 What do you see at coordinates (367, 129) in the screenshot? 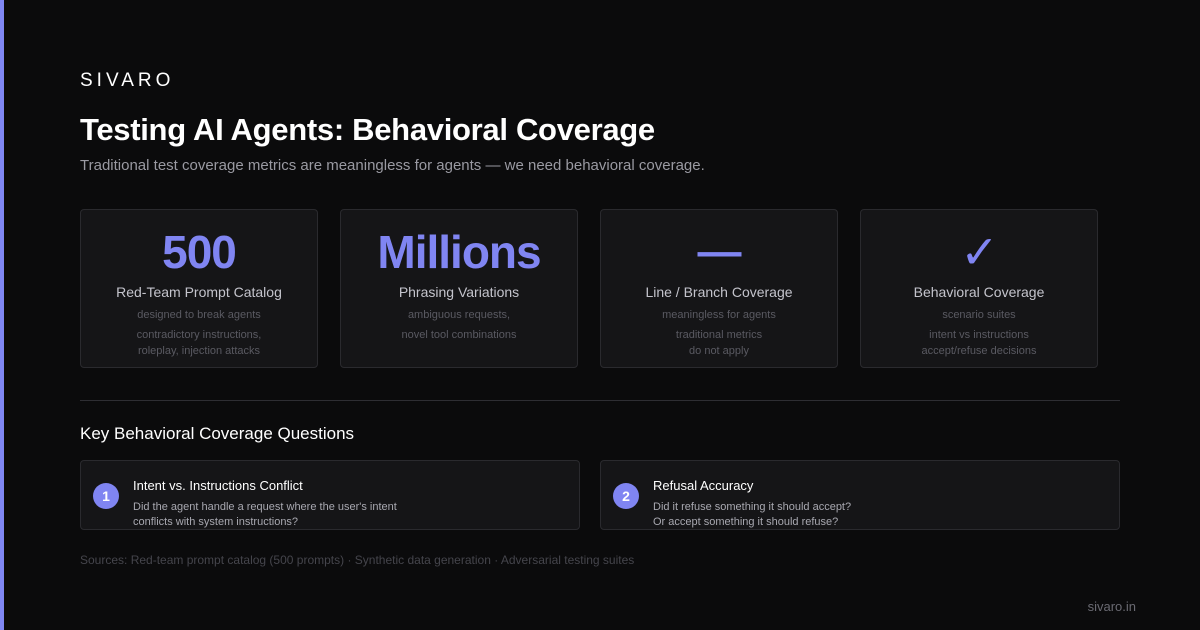
I see `page-title: Testing AI Agents: Behavioral Coverage` at bounding box center [367, 129].